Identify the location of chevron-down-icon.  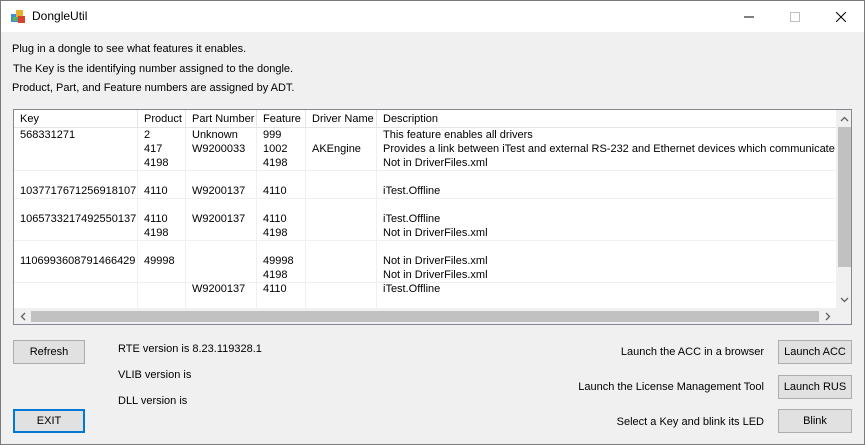
(844, 299).